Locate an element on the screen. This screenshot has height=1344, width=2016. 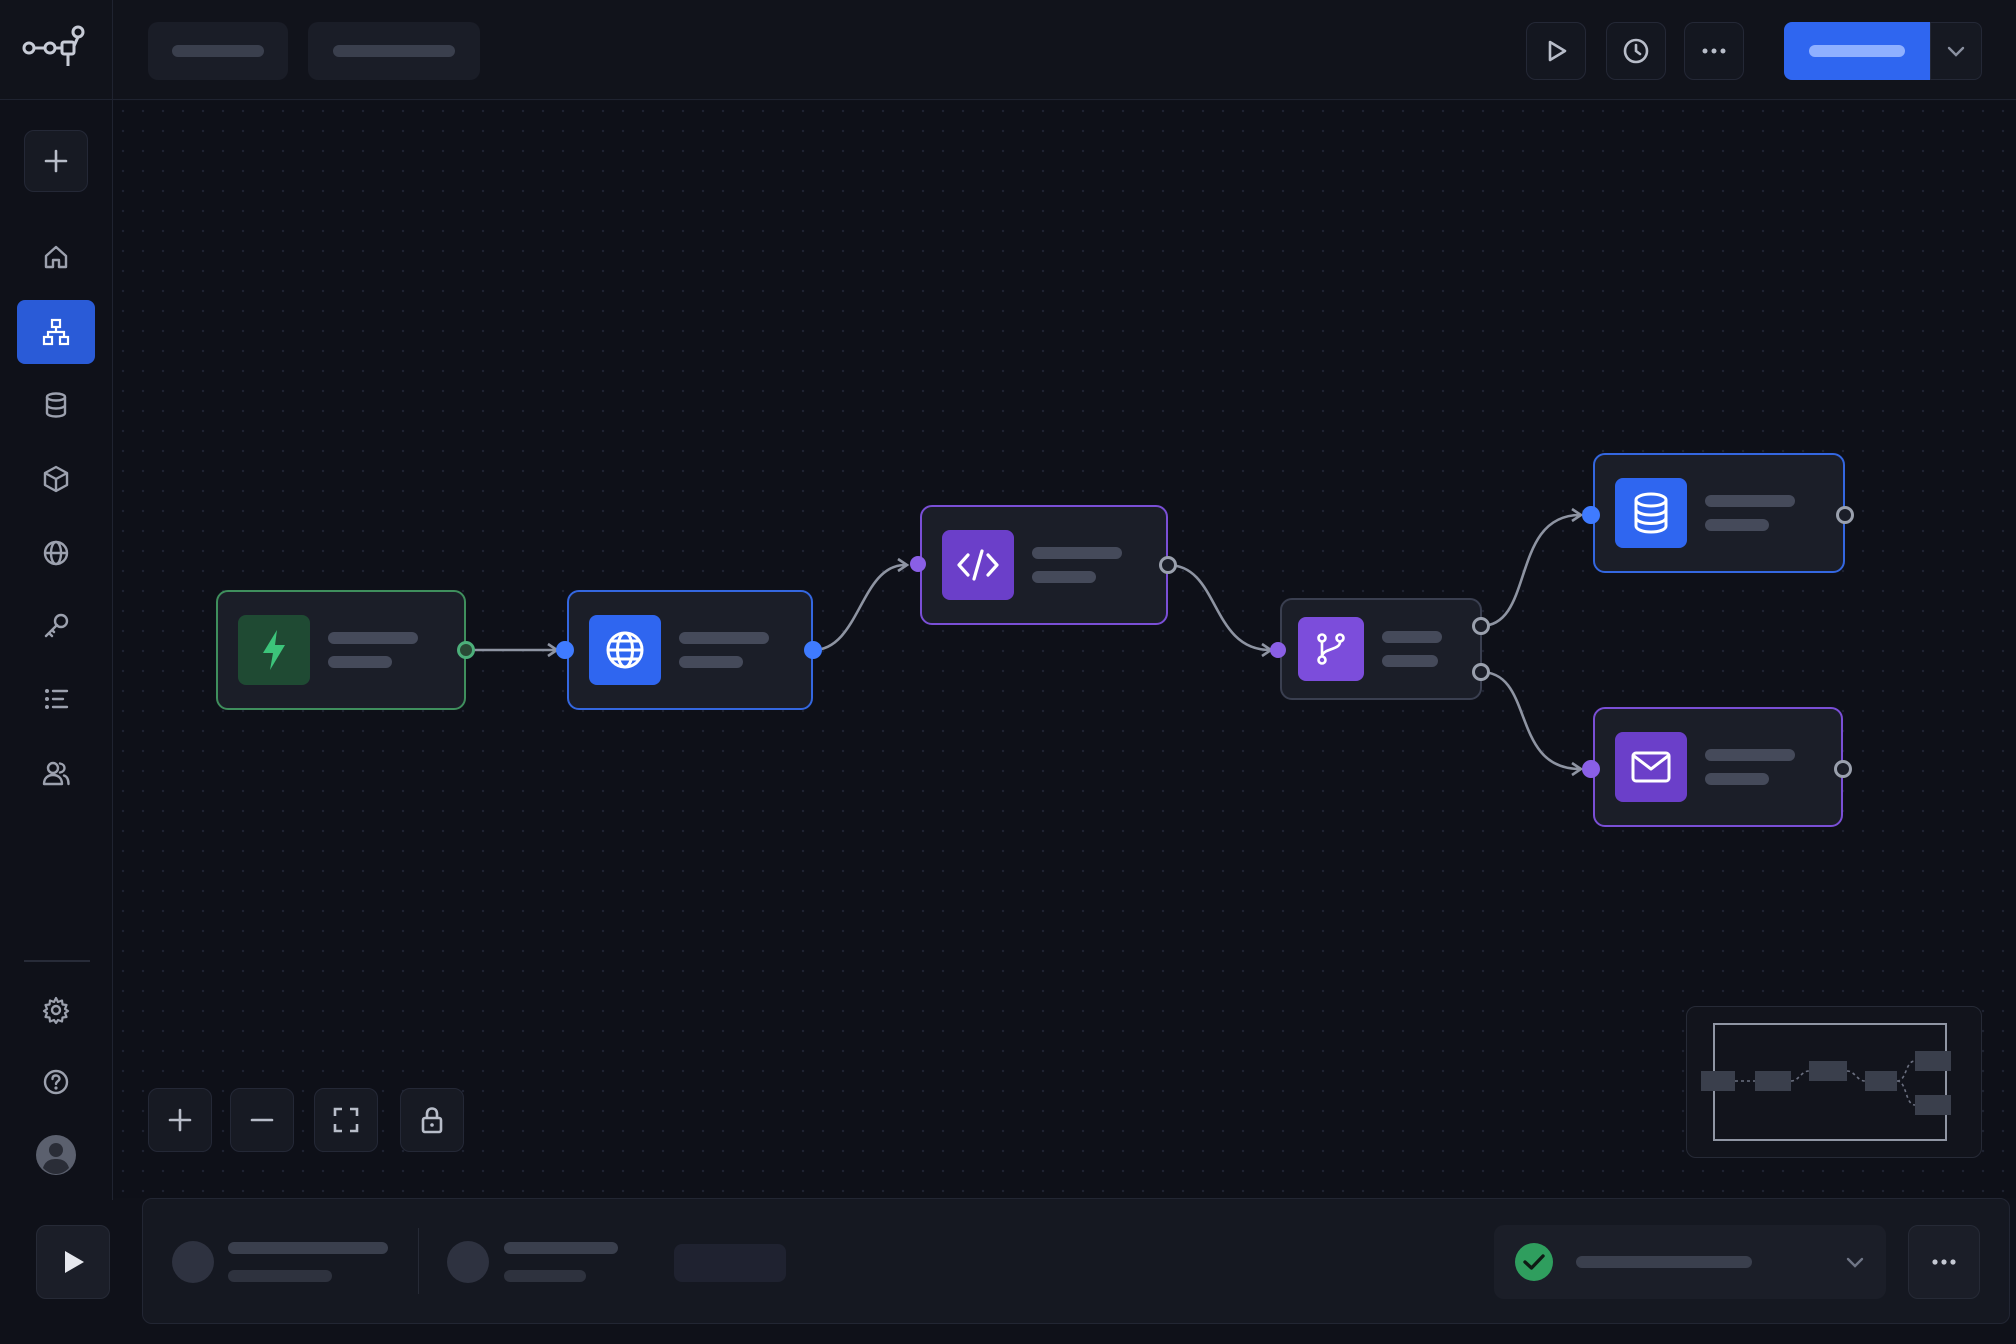
http-output-port is located at coordinates (813, 650).